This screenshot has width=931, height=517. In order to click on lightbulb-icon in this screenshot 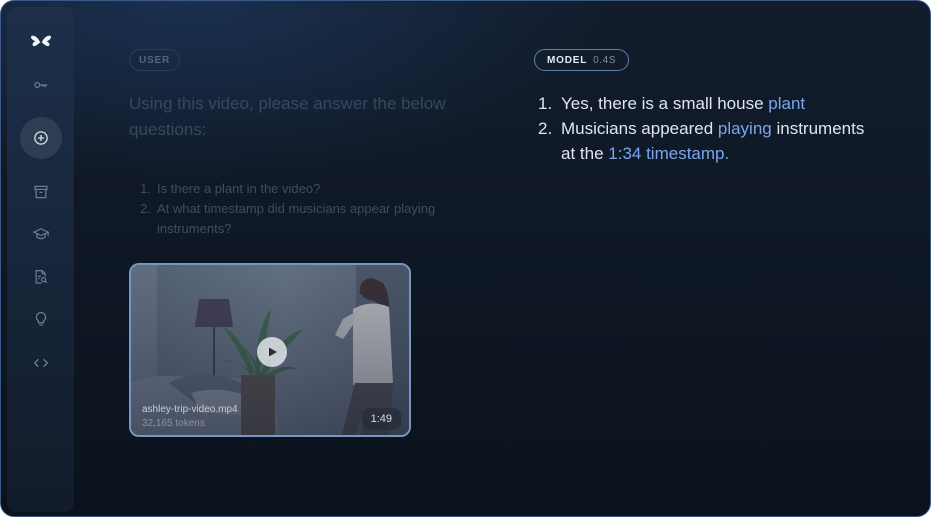, I will do `click(41, 319)`.